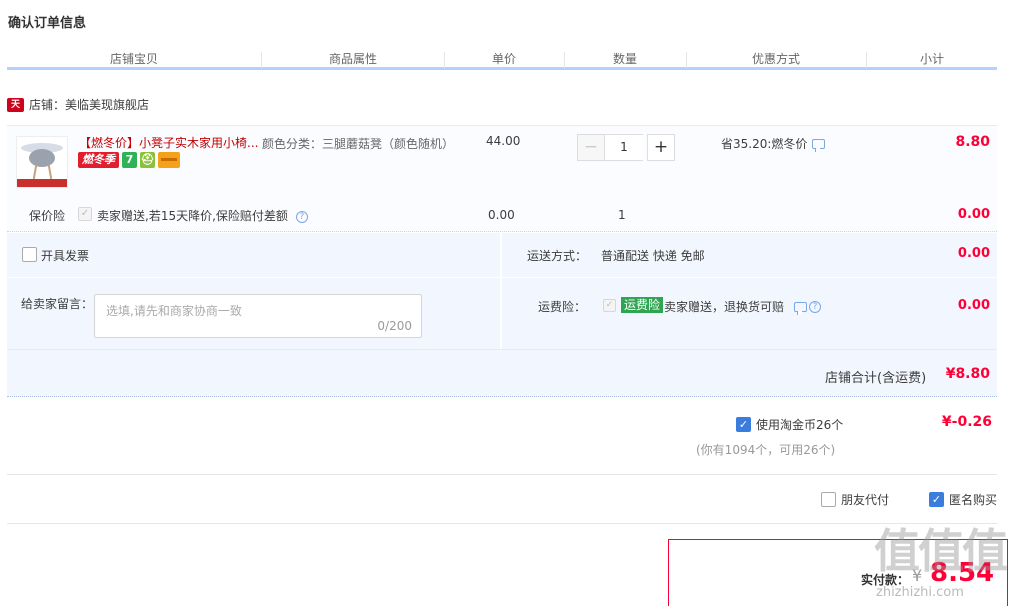 The width and height of the screenshot is (1018, 606). What do you see at coordinates (394, 326) in the screenshot?
I see `message-counter: 0/200` at bounding box center [394, 326].